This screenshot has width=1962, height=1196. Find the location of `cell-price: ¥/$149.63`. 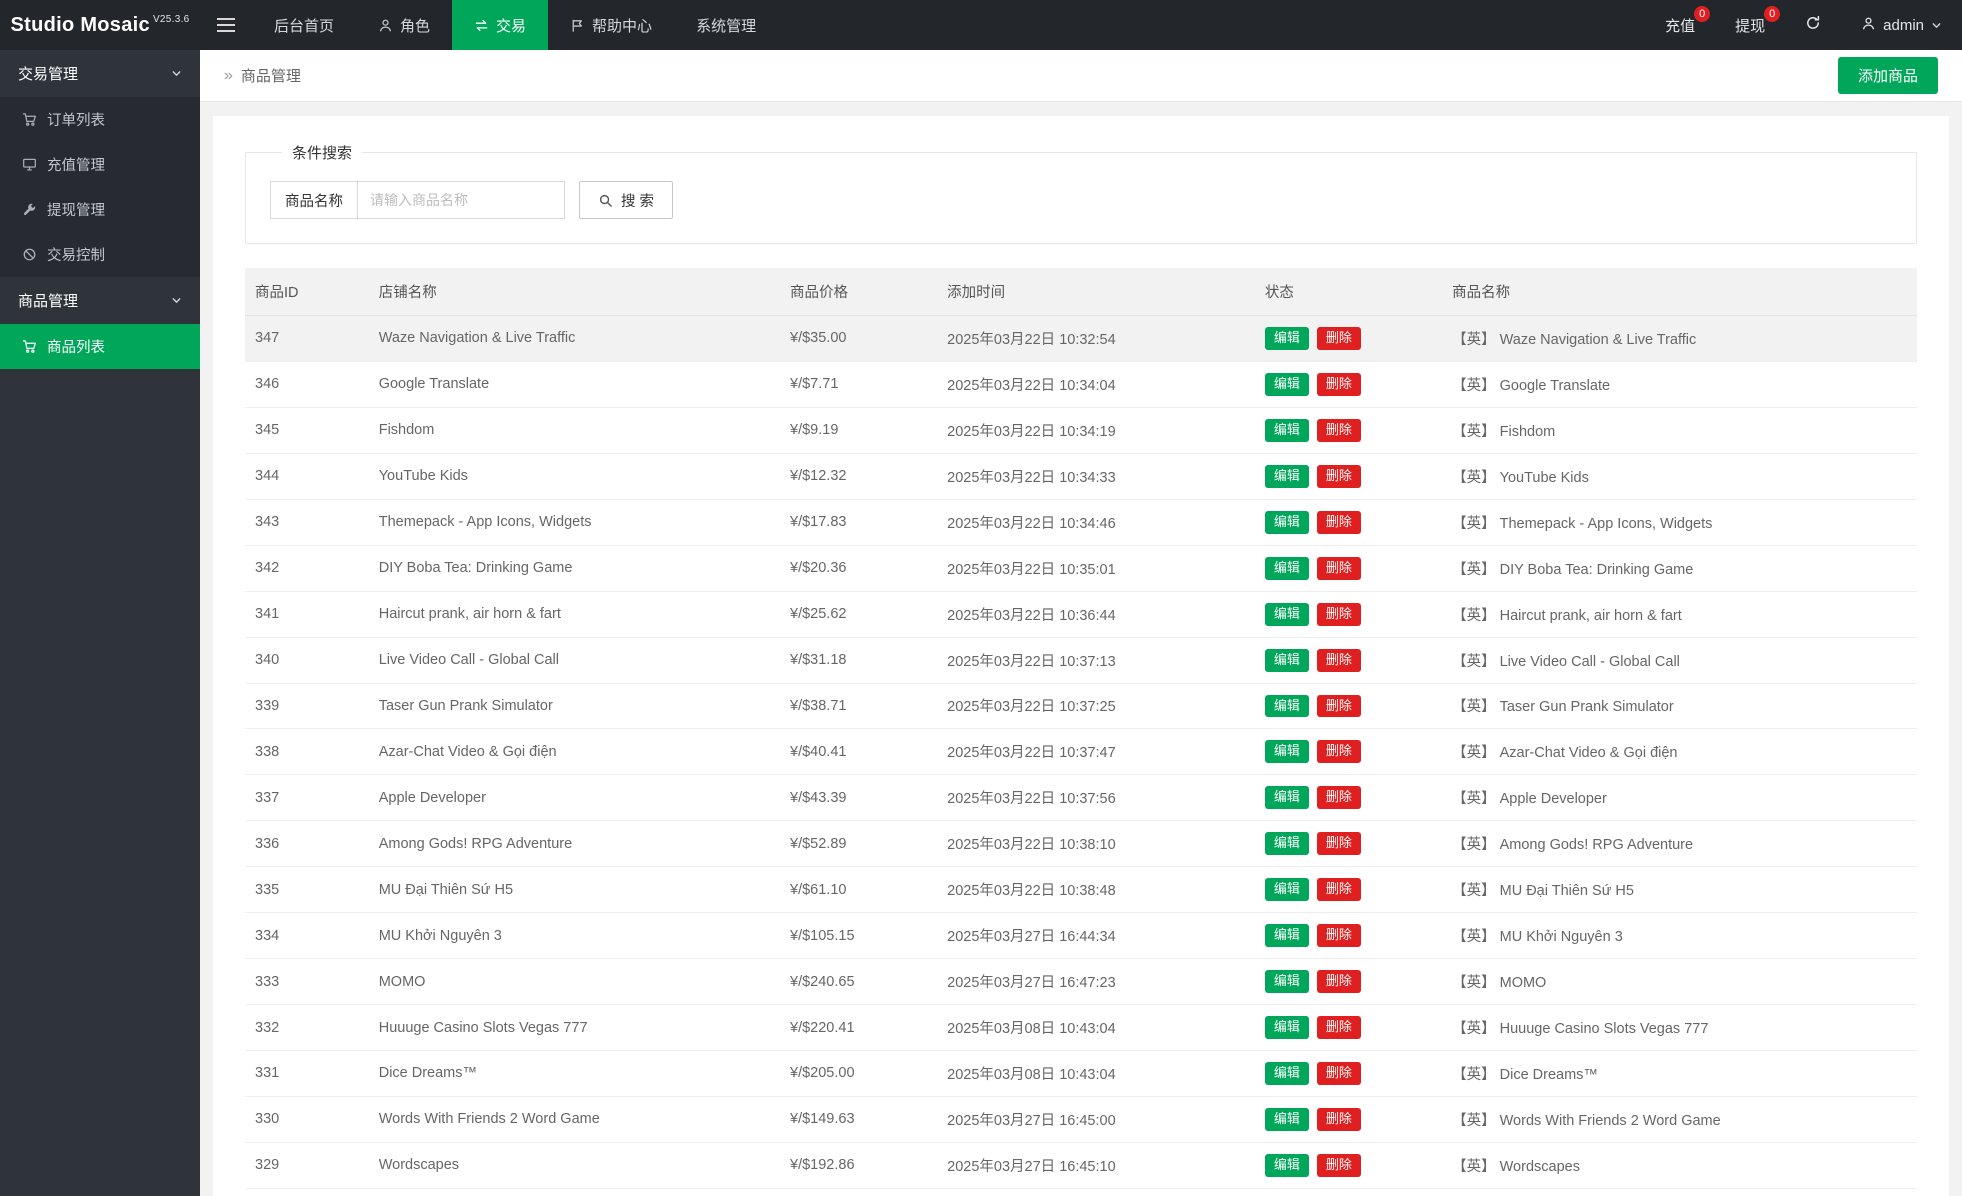

cell-price: ¥/$149.63 is located at coordinates (859, 1119).